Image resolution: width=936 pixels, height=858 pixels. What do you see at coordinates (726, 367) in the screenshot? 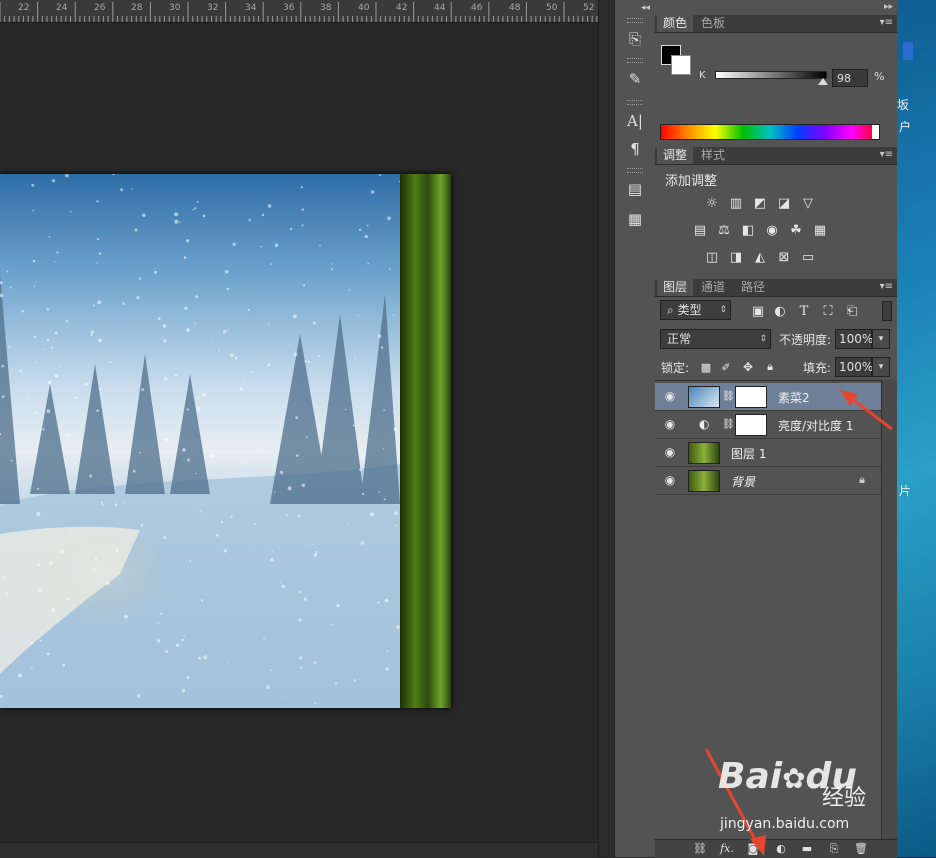
I see `lock-paint-icon: ✐` at bounding box center [726, 367].